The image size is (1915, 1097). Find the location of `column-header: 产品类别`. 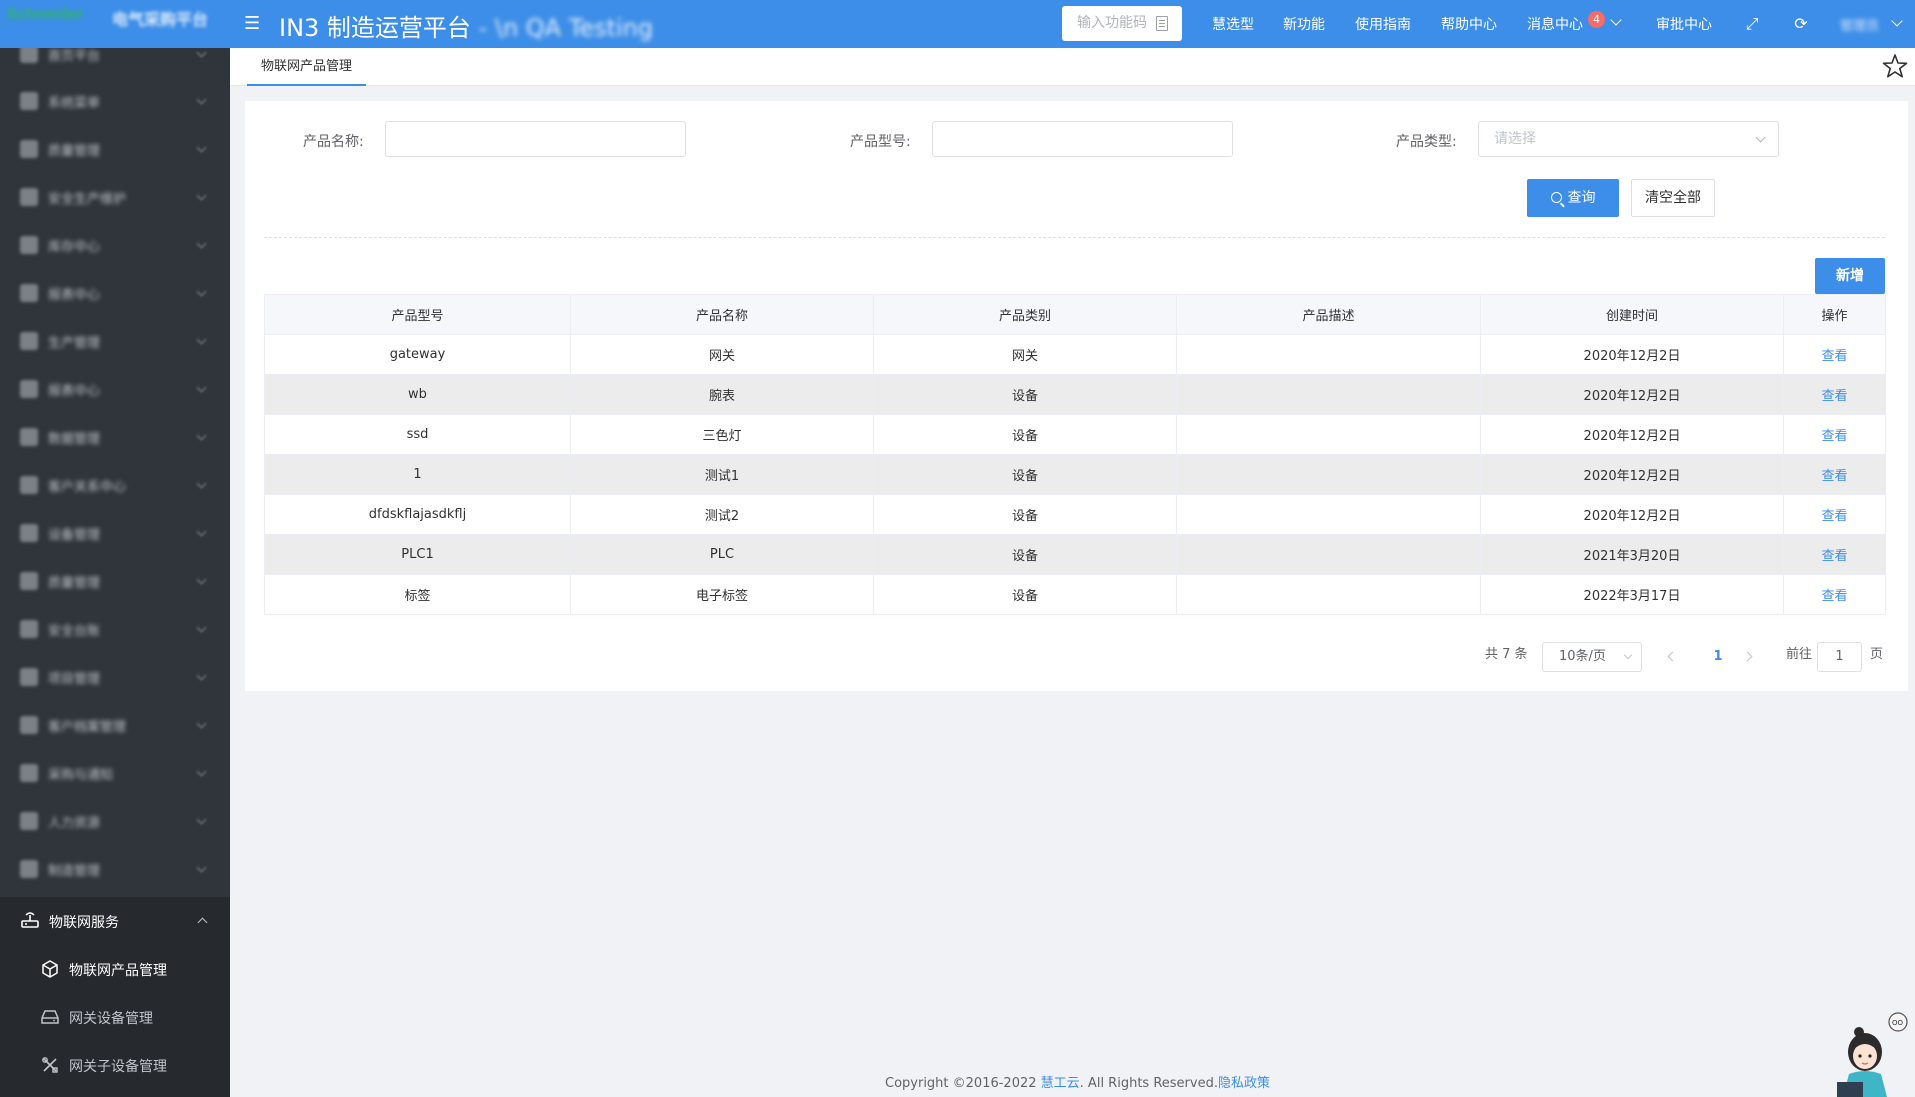

column-header: 产品类别 is located at coordinates (1025, 314).